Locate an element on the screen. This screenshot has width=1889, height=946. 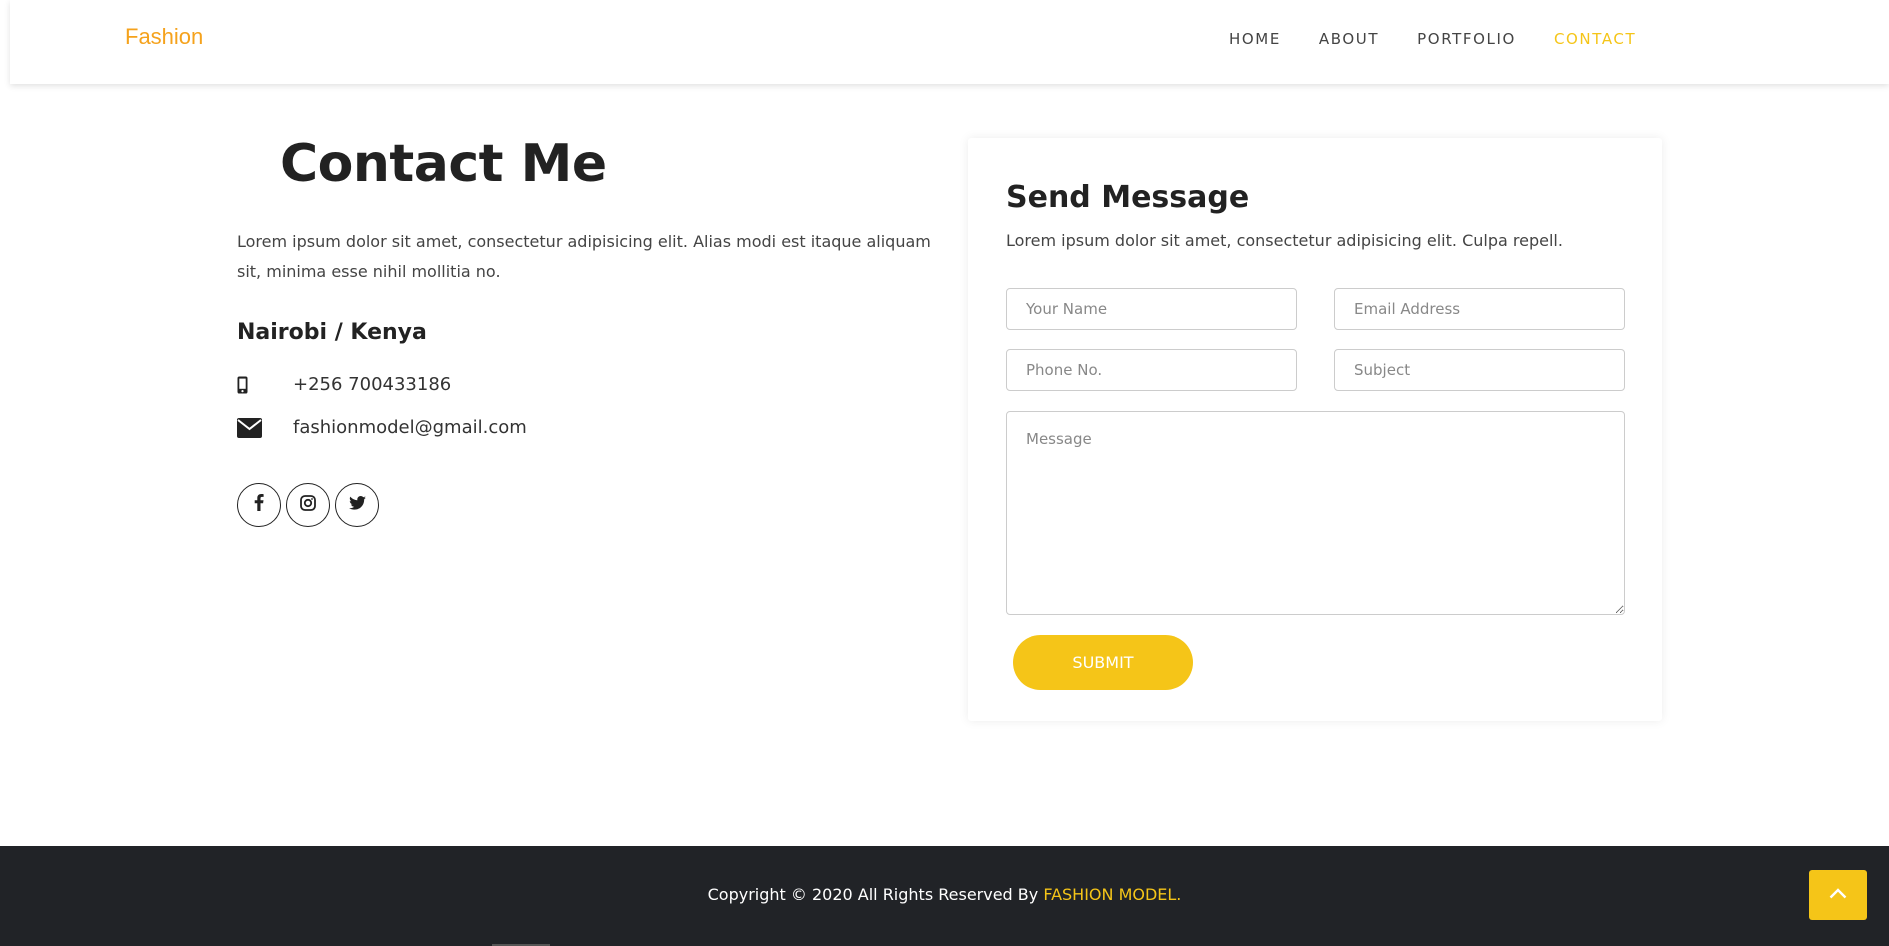
form-title: Send Message is located at coordinates (1128, 197).